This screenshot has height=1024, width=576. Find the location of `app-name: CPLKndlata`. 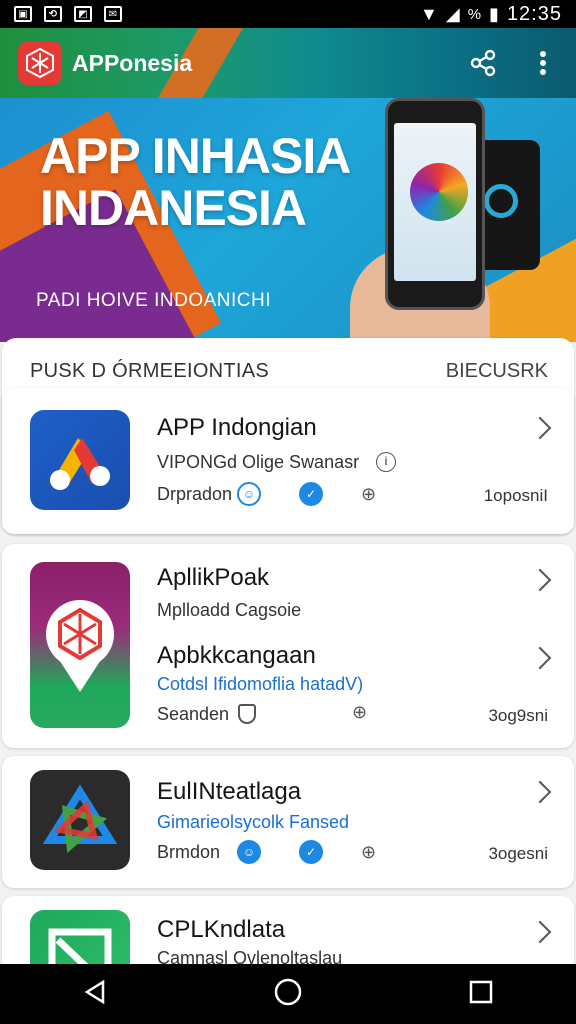

app-name: CPLKndlata is located at coordinates (221, 929).